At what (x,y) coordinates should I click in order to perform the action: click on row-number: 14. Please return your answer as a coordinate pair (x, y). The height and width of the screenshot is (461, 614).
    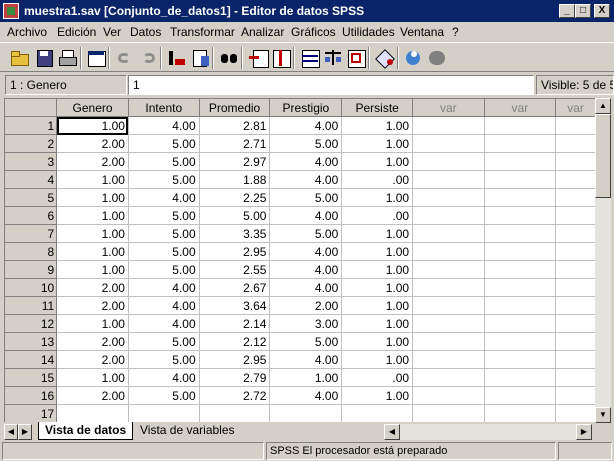
    Looking at the image, I should click on (31, 359).